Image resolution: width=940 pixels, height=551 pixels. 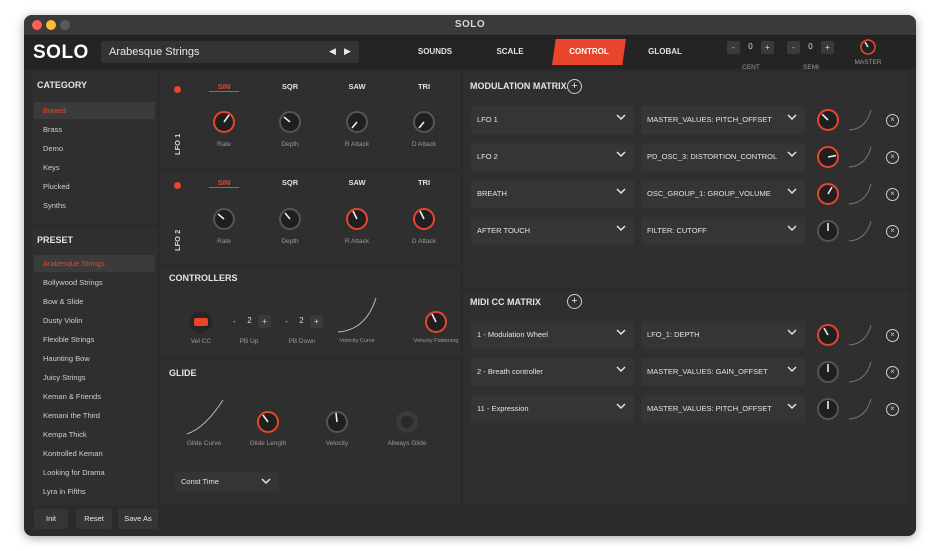 What do you see at coordinates (94, 205) in the screenshot?
I see `category-item-synths: Synths` at bounding box center [94, 205].